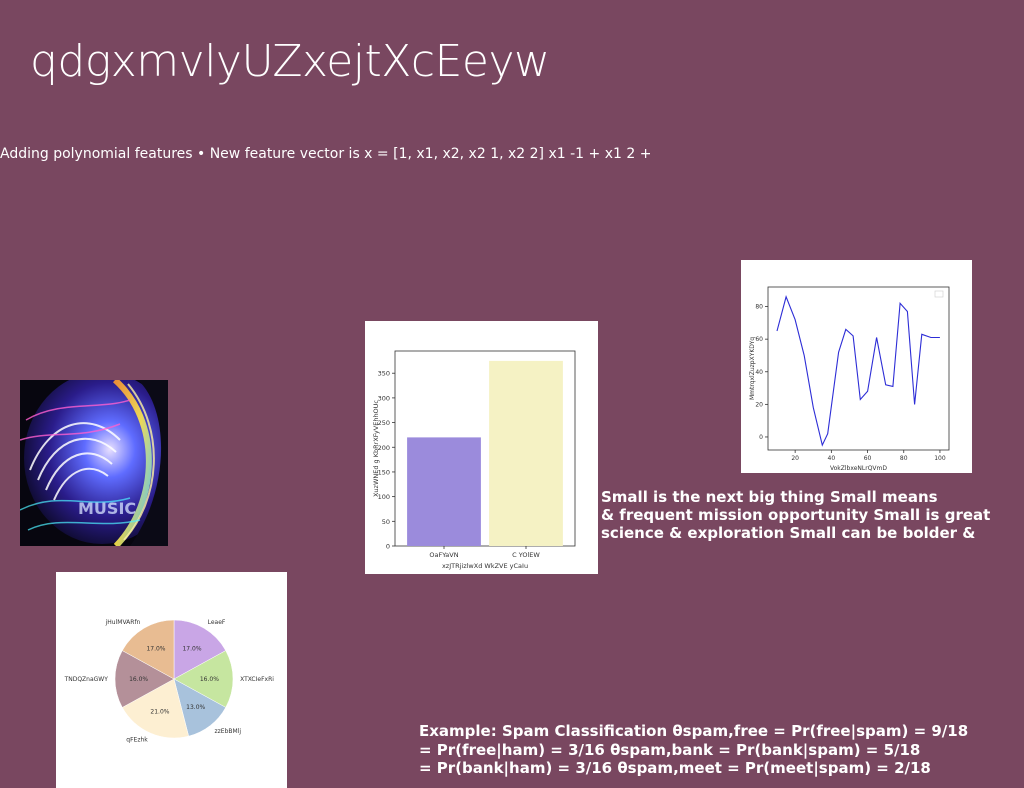 This screenshot has height=788, width=1024. What do you see at coordinates (485, 566) in the screenshot?
I see `x-axis-label: xzJTRjizlwXd WkZVE yCaIu` at bounding box center [485, 566].